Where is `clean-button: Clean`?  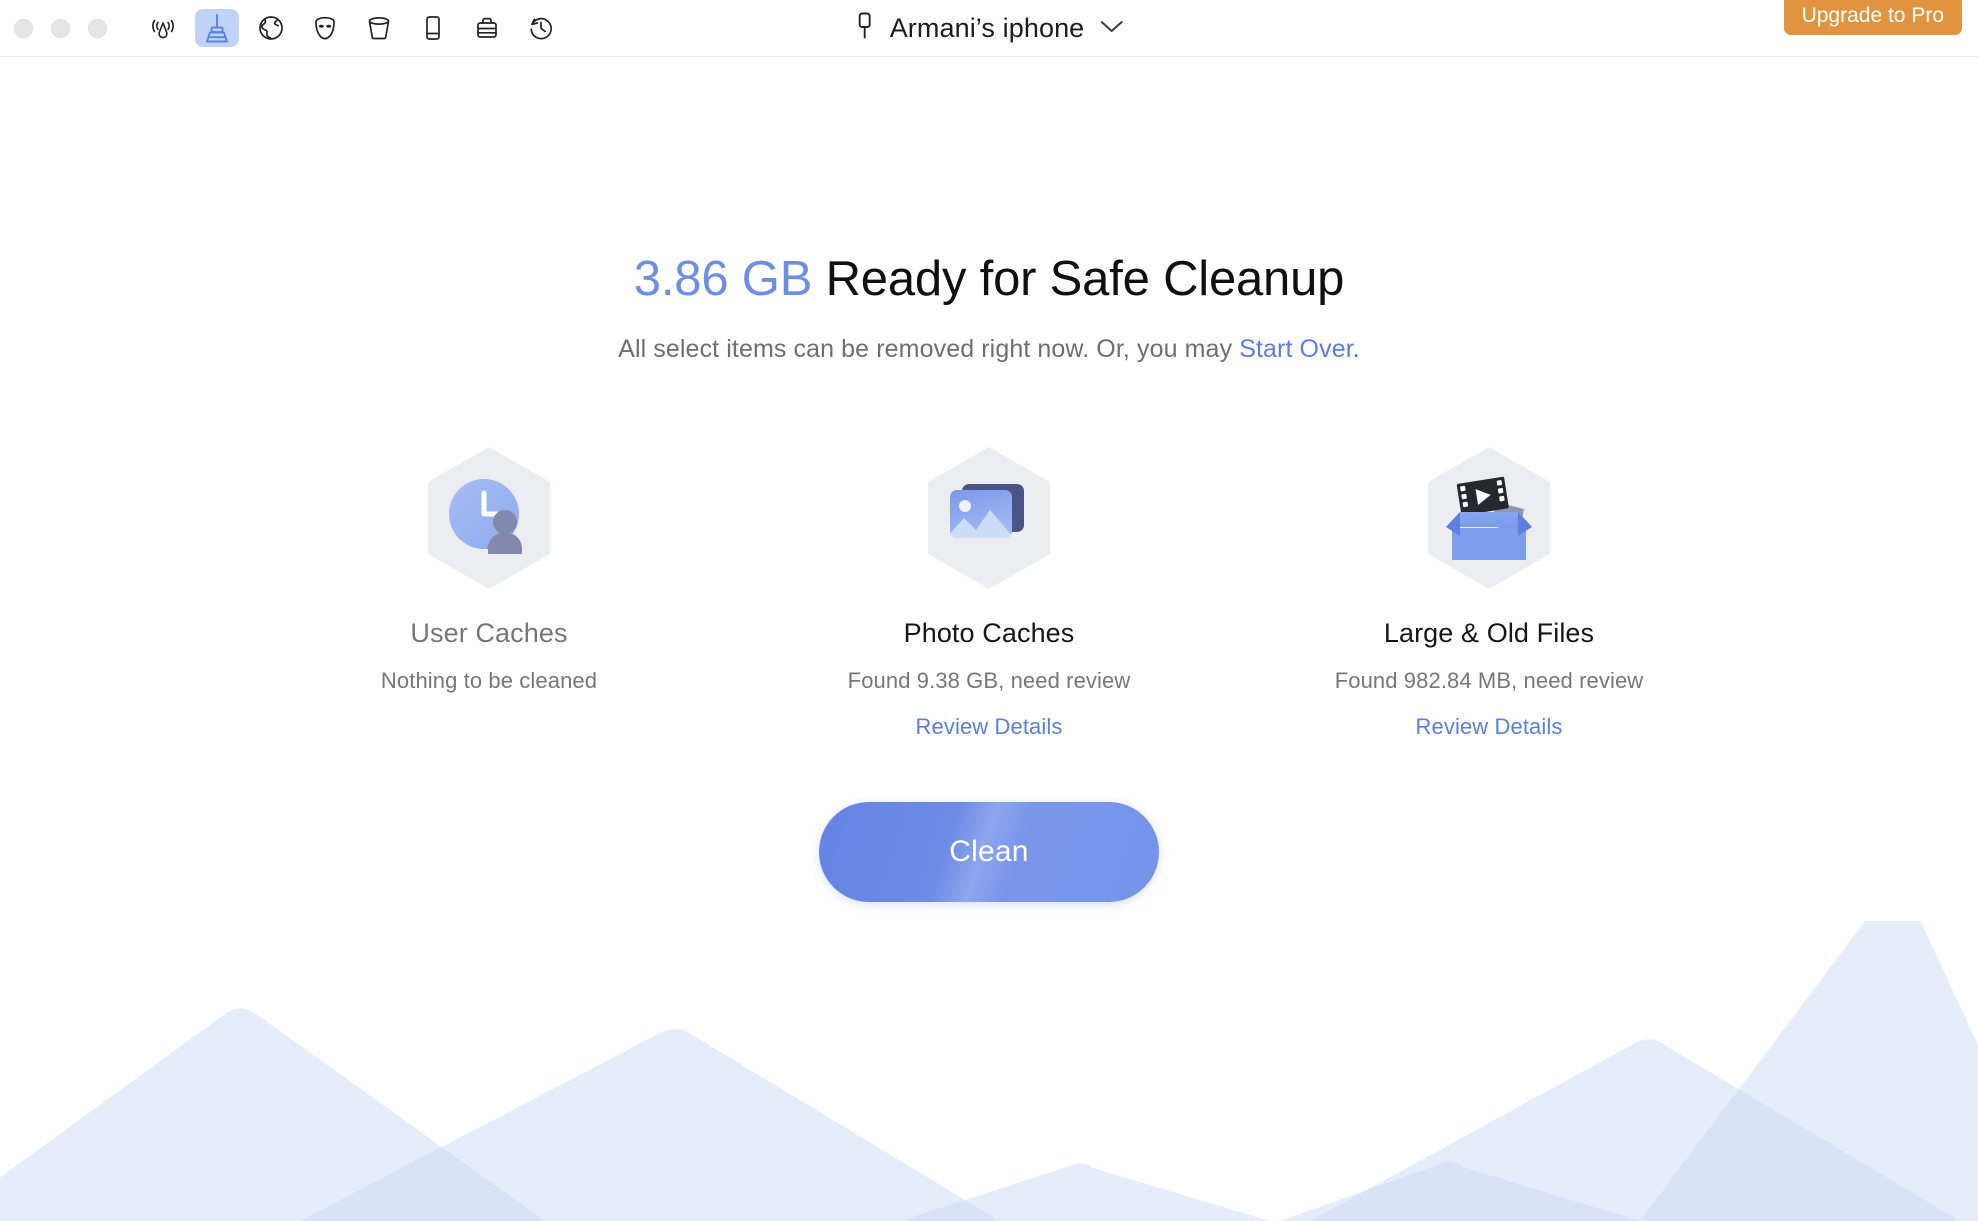 clean-button: Clean is located at coordinates (989, 851).